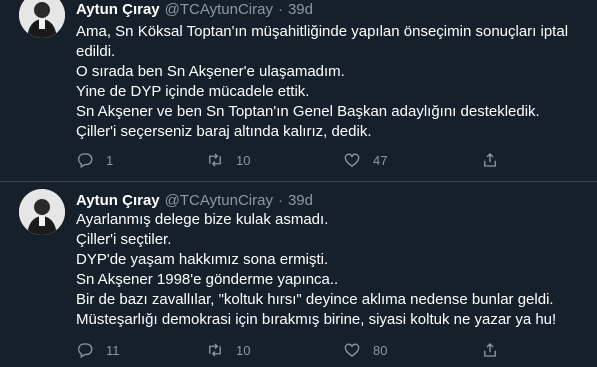 The image size is (597, 367). I want to click on tweet-line: edildi., so click(96, 51).